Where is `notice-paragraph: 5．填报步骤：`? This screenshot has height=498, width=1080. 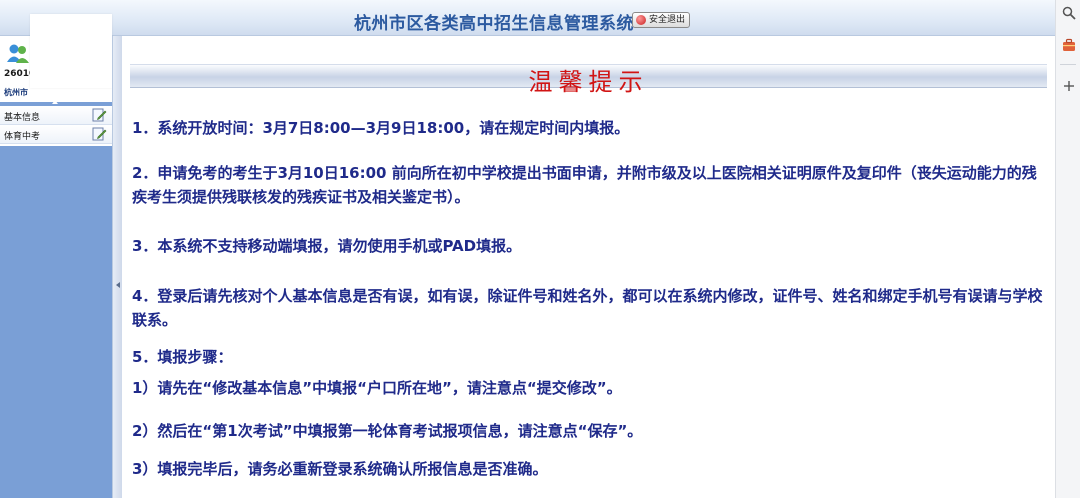 notice-paragraph: 5．填报步骤： is located at coordinates (182, 357).